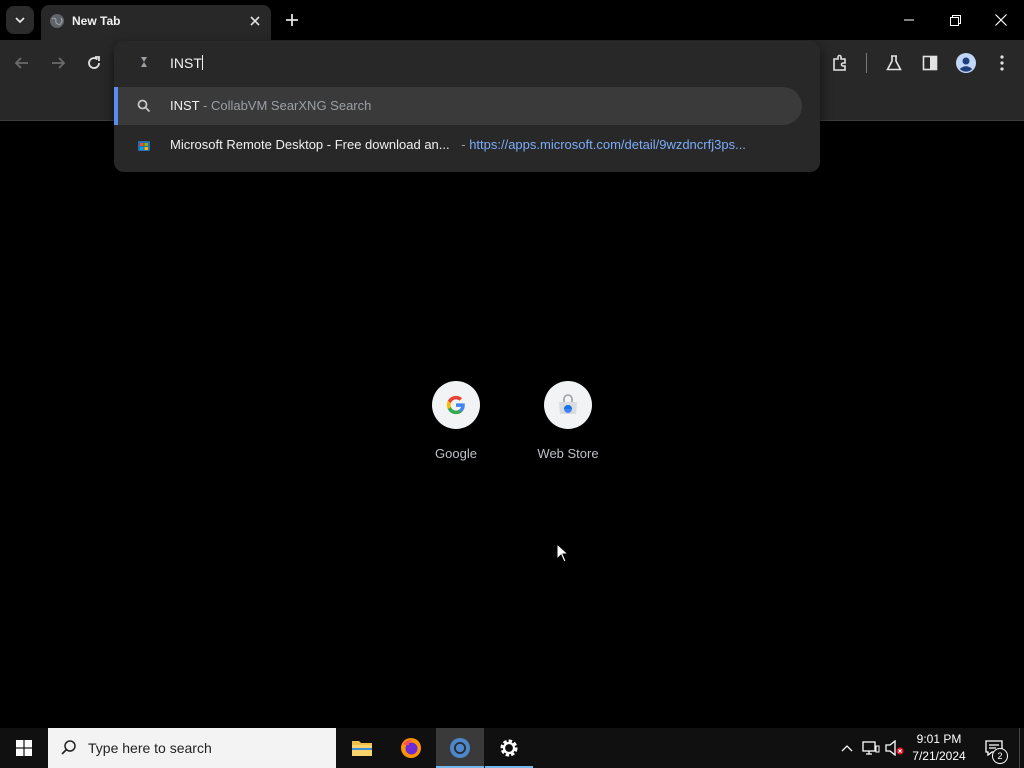 This screenshot has width=1024, height=768. What do you see at coordinates (866, 63) in the screenshot?
I see `toolbar-divider` at bounding box center [866, 63].